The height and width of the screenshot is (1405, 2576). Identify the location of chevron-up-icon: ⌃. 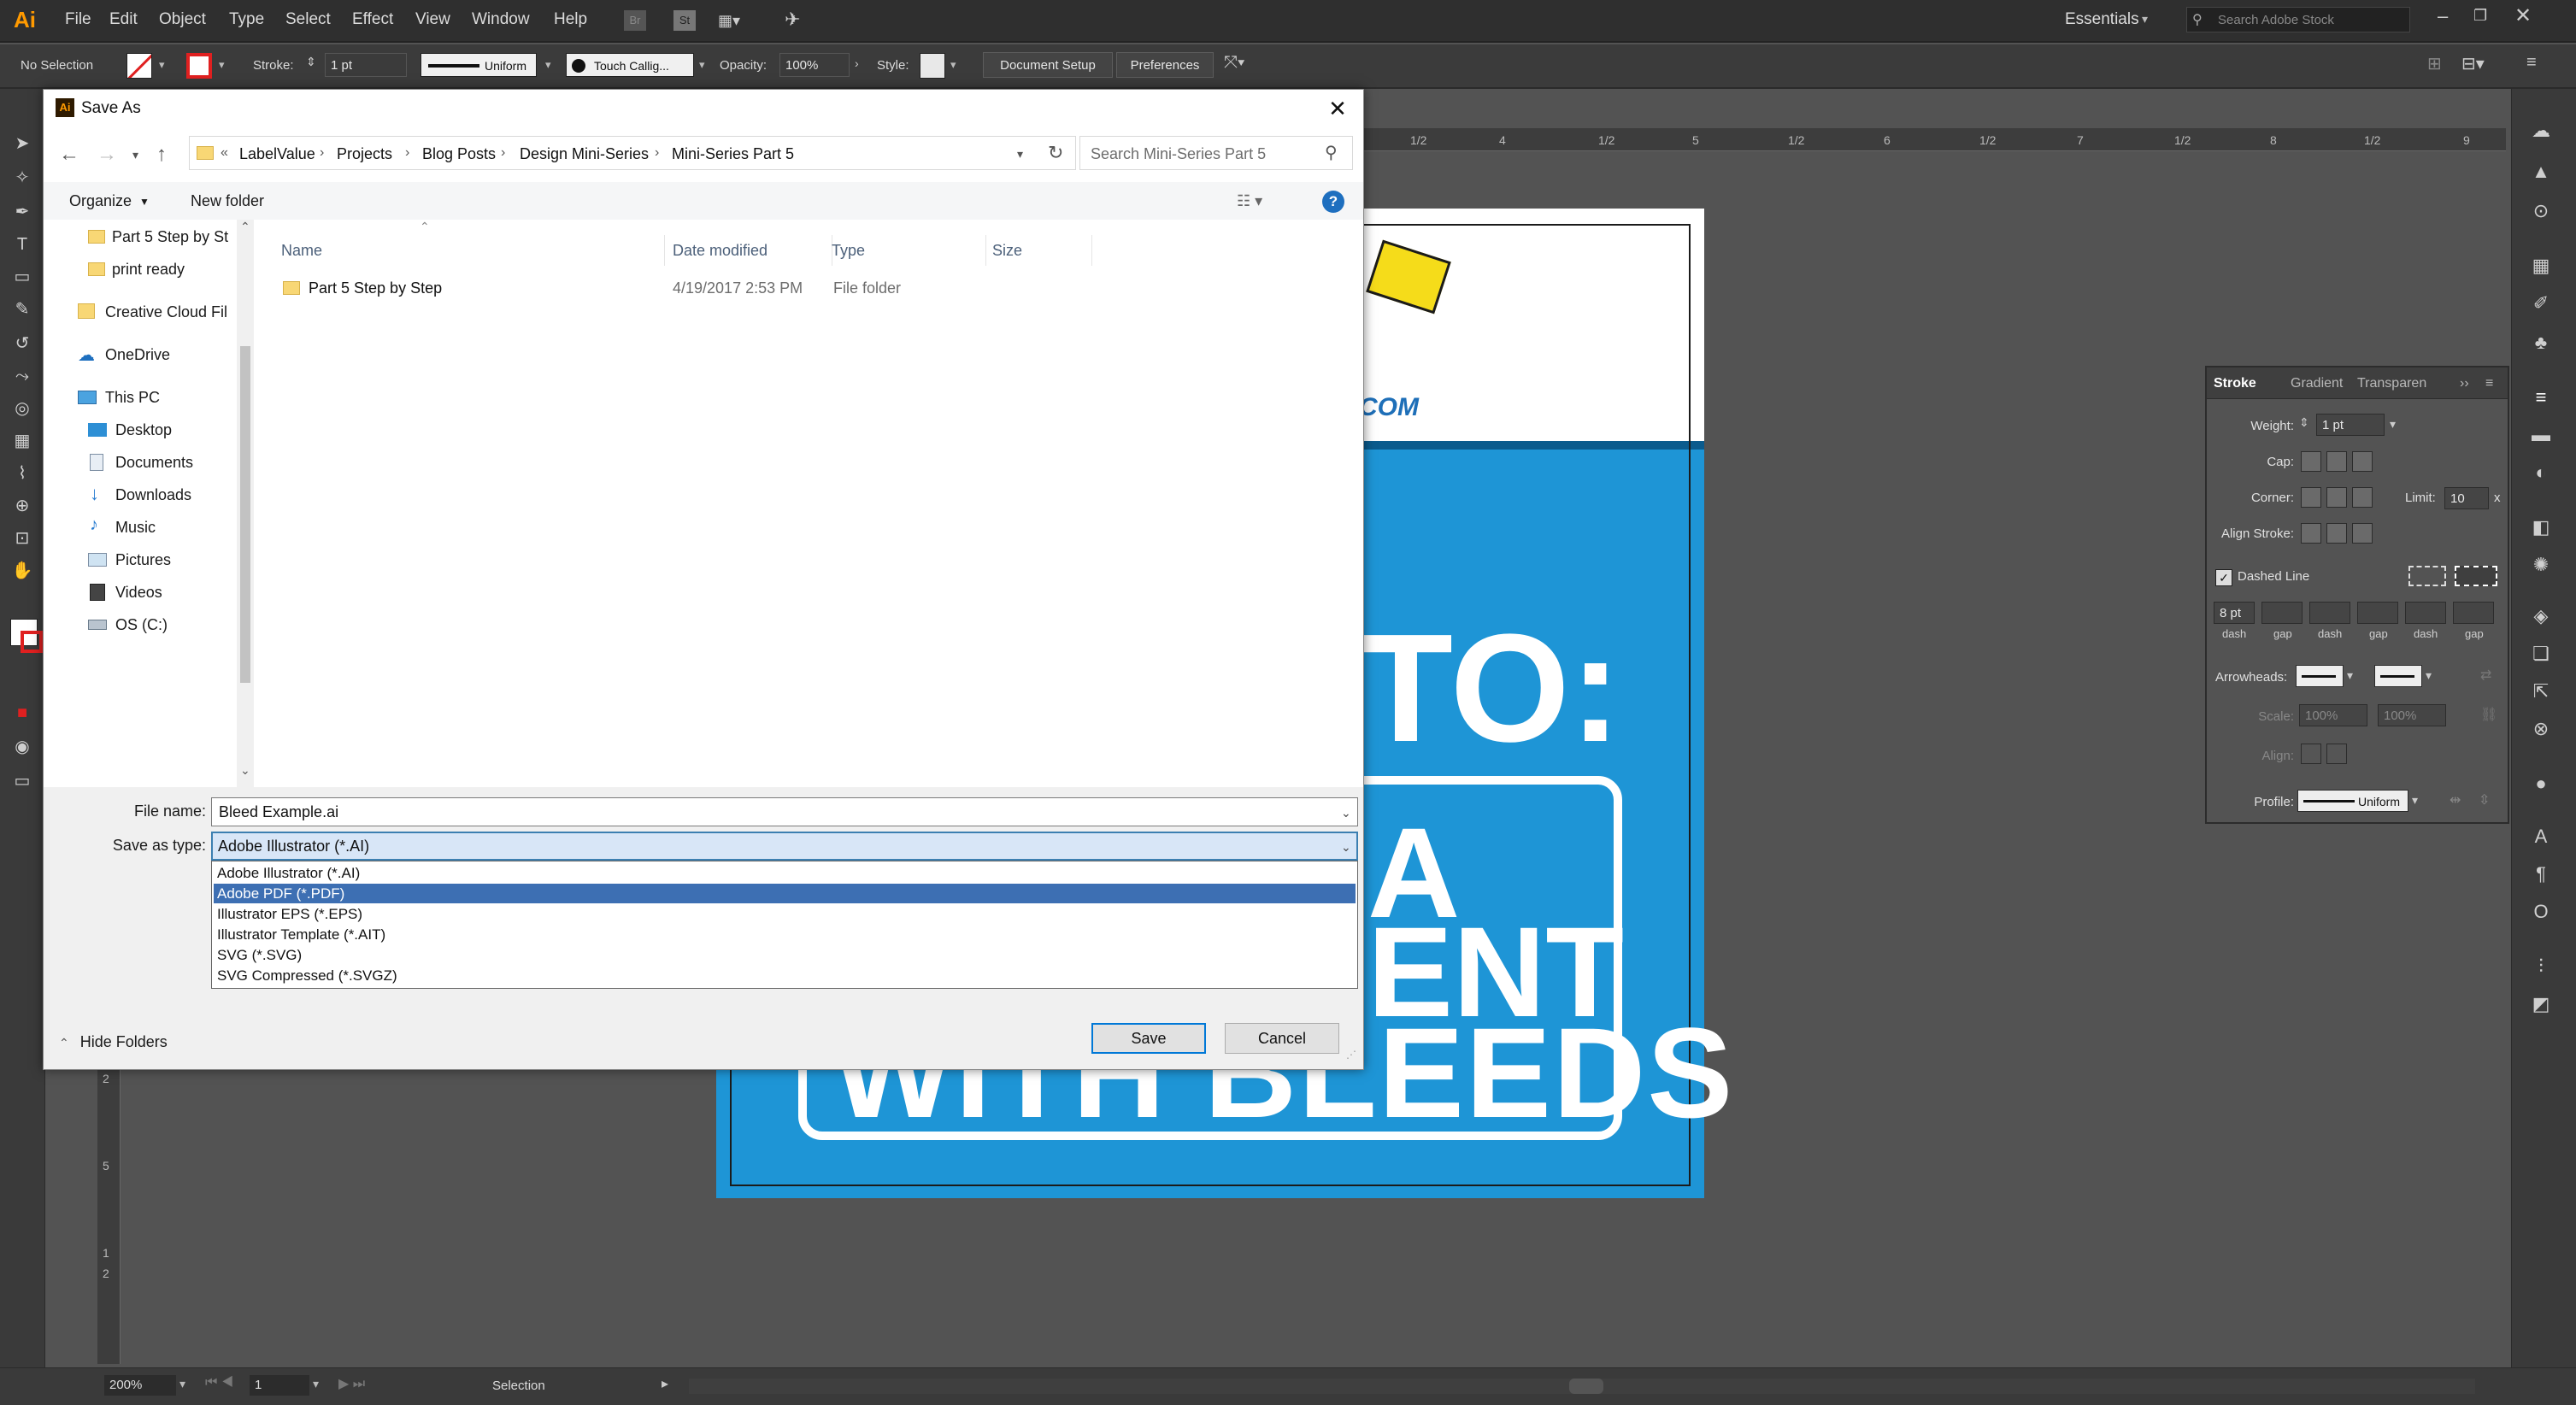
(245, 227).